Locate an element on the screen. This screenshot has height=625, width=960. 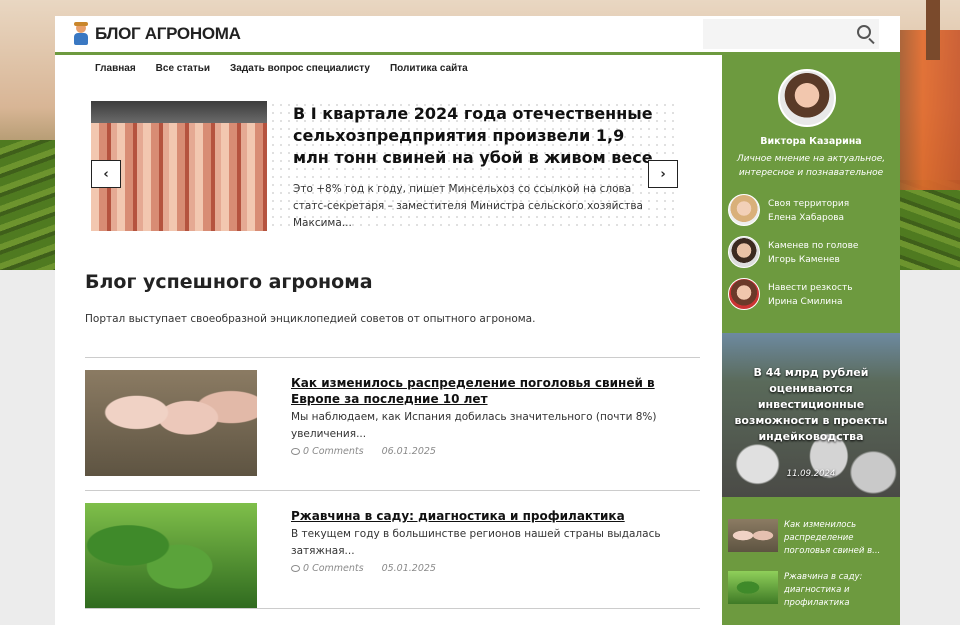
blog-author: Игорь Каменев is located at coordinates (804, 260).